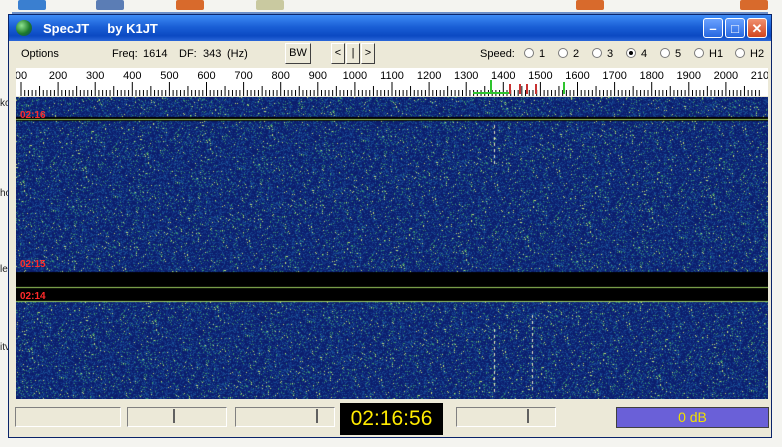 Image resolution: width=782 pixels, height=447 pixels. Describe the element at coordinates (757, 54) in the screenshot. I see `speed-radio-label: H2` at that location.